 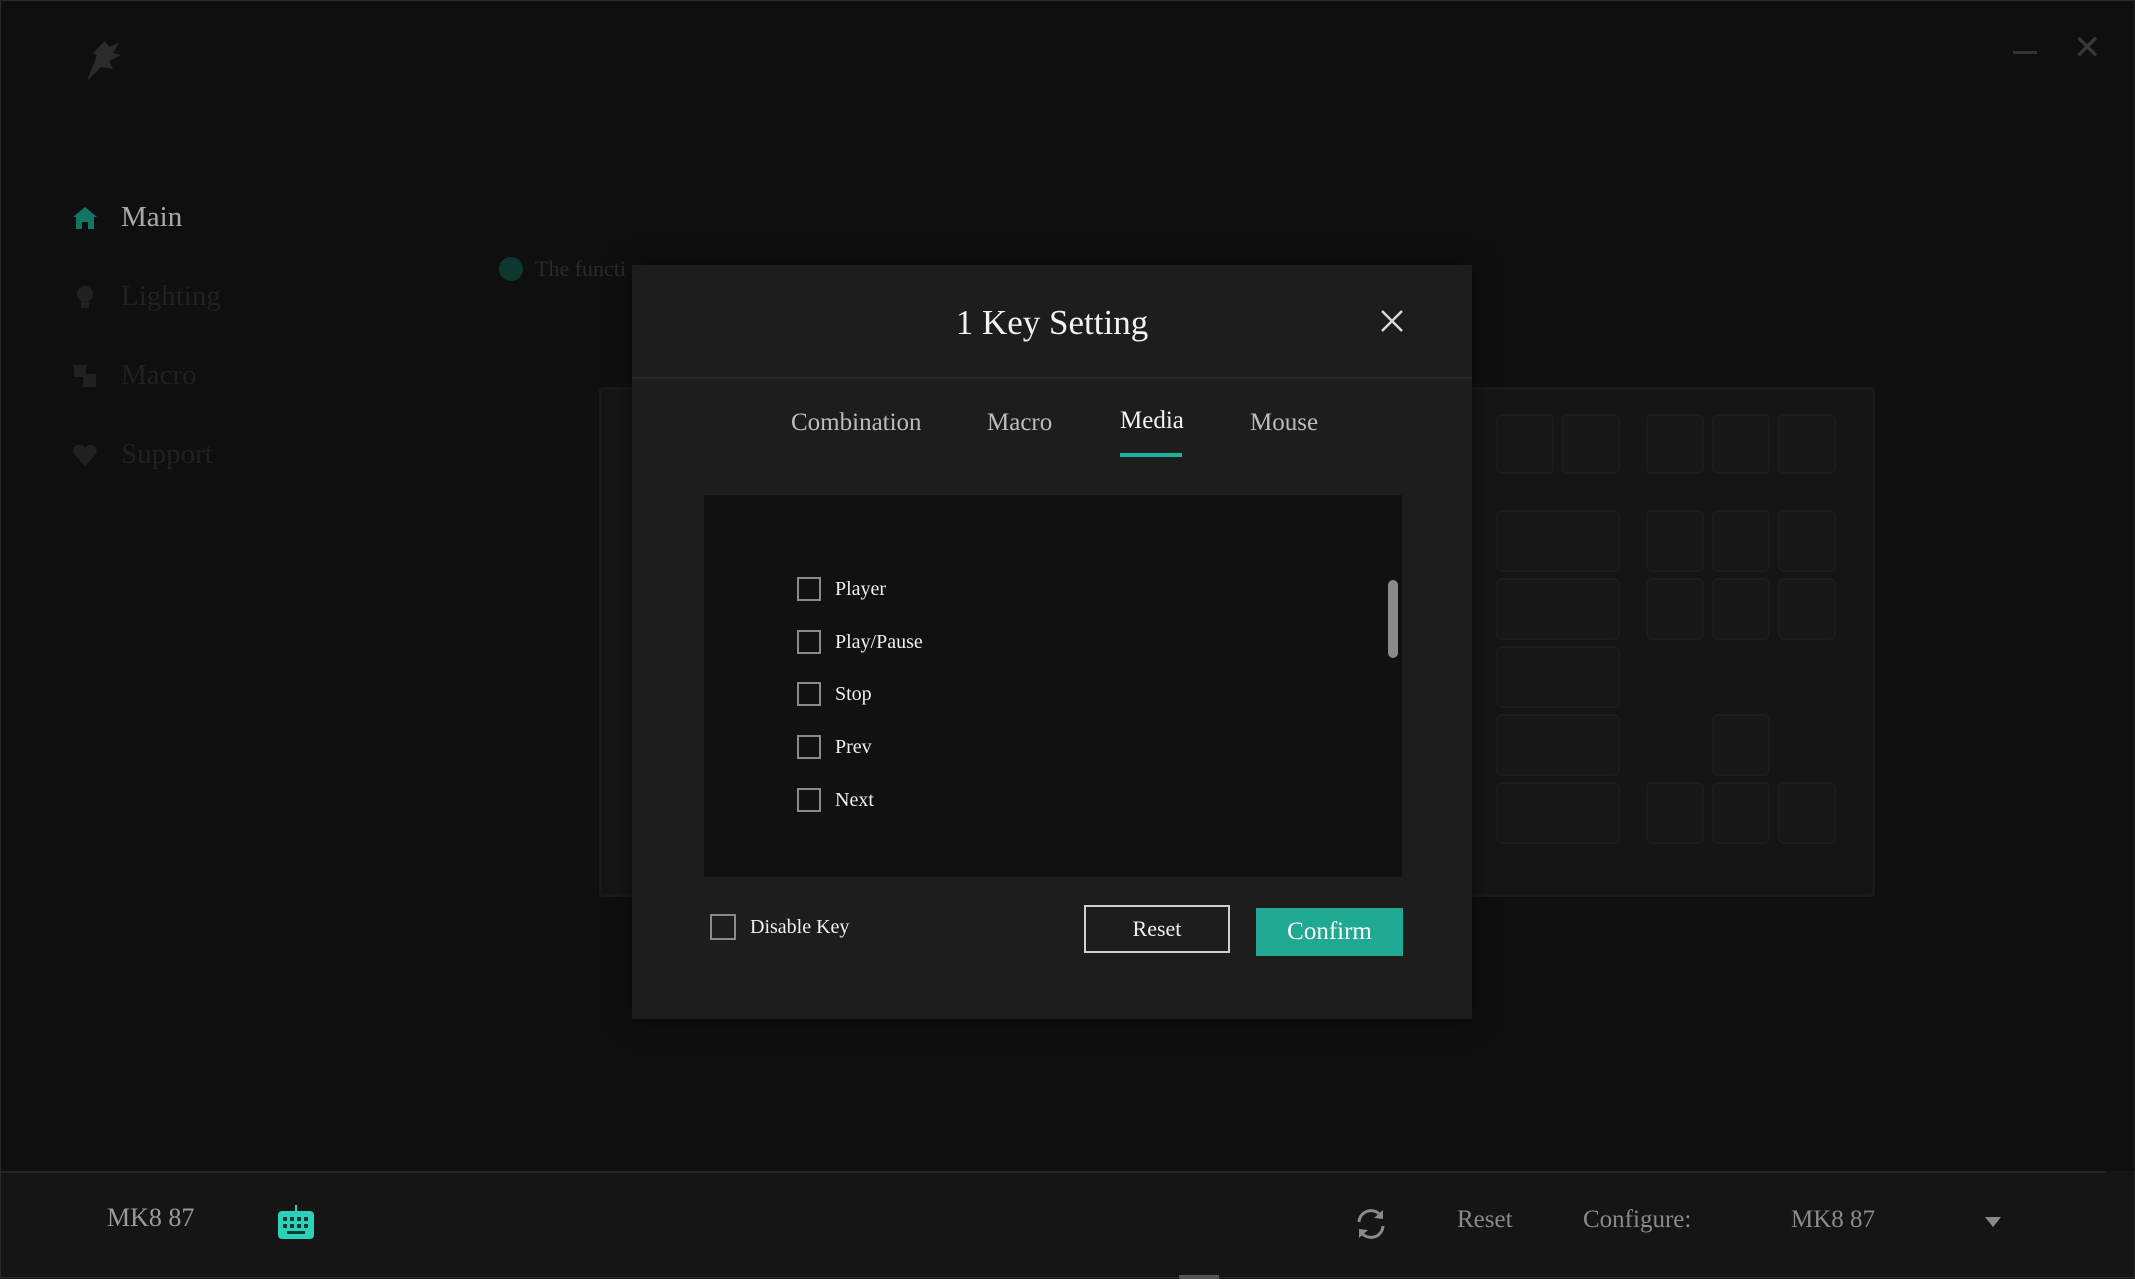 I want to click on device-name: MK8 87, so click(x=151, y=1217).